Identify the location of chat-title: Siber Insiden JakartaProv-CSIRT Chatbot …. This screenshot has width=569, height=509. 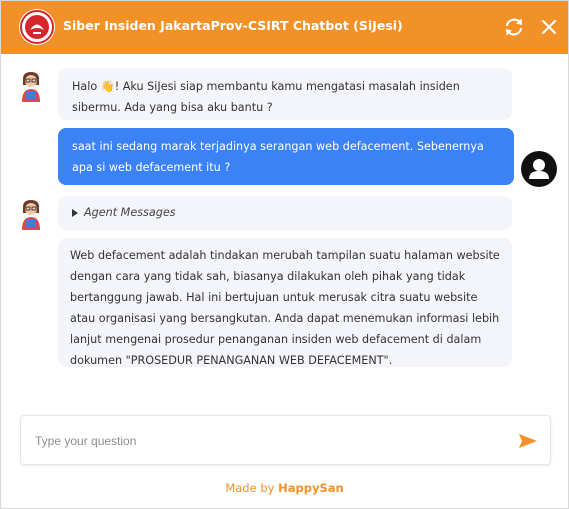
(233, 25).